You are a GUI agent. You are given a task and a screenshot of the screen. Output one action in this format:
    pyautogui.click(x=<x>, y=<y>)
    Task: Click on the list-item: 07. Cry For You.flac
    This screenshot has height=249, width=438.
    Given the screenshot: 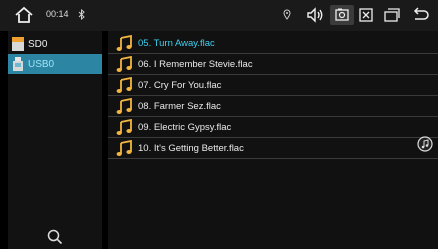 What is the action you would take?
    pyautogui.click(x=273, y=85)
    